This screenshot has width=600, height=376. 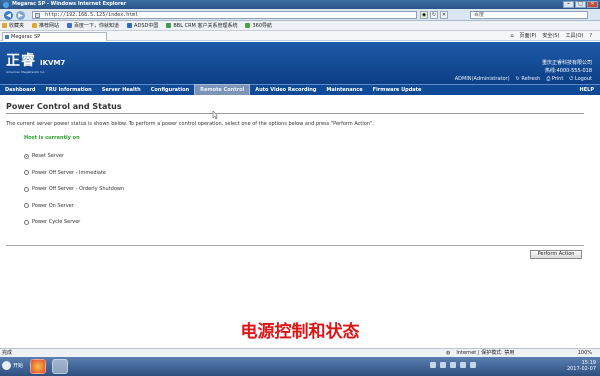 I want to click on menu-maintenance: Maintenance, so click(x=344, y=90).